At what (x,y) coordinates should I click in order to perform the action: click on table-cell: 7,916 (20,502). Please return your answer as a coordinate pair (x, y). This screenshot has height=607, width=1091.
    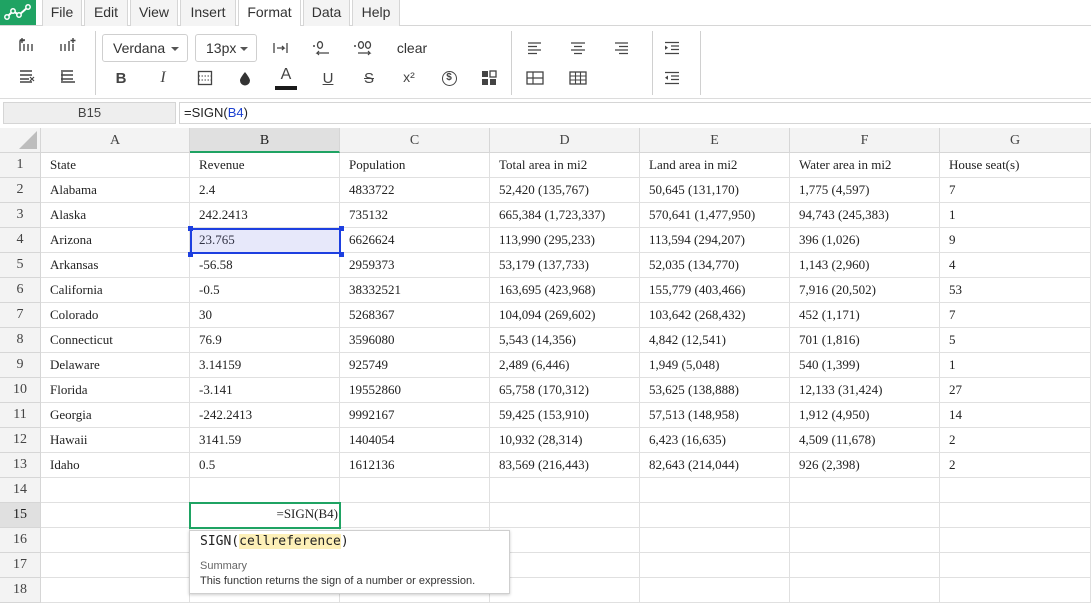
    Looking at the image, I should click on (865, 290).